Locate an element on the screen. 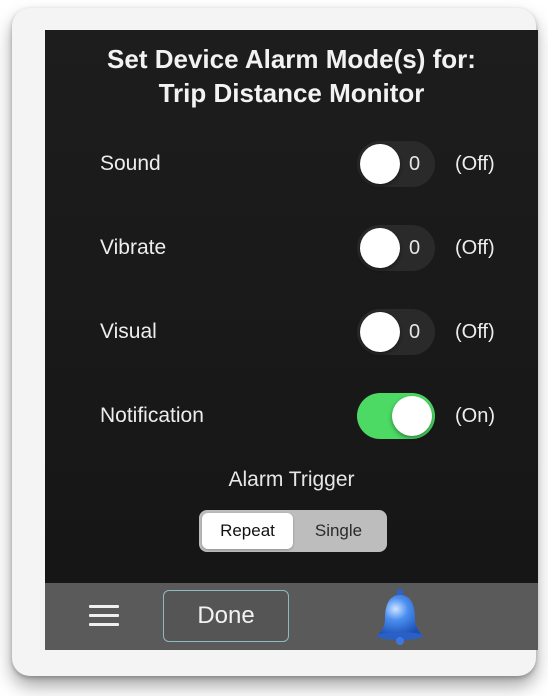 The width and height of the screenshot is (548, 696). vibrate-label: Vibrate is located at coordinates (133, 247).